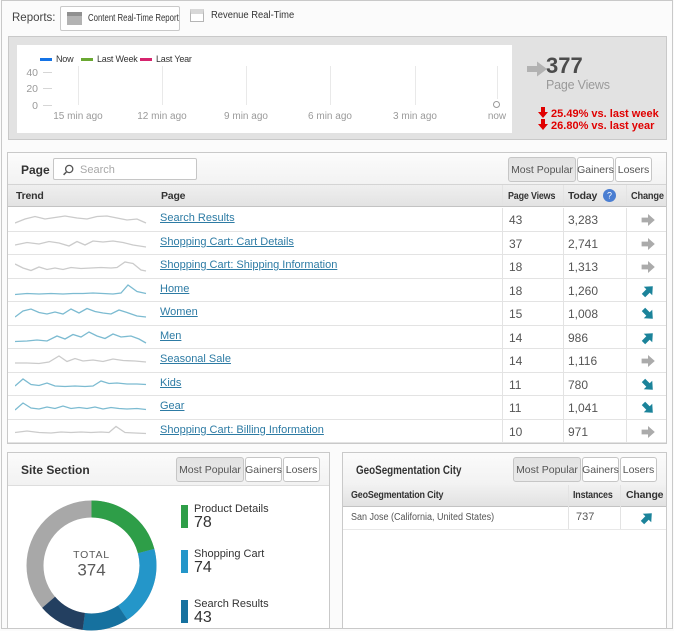  Describe the element at coordinates (91, 555) in the screenshot. I see `svg-text: TOTAL` at that location.